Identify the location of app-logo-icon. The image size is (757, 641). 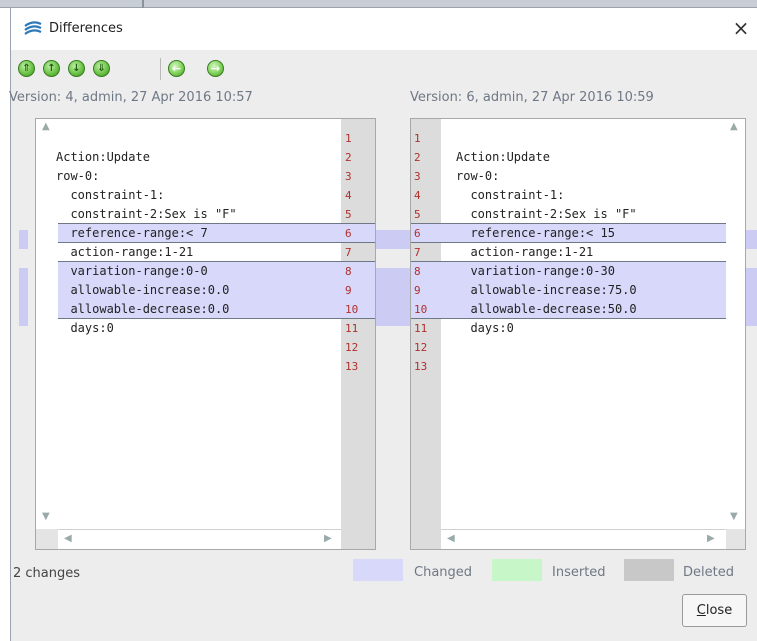
(33, 28).